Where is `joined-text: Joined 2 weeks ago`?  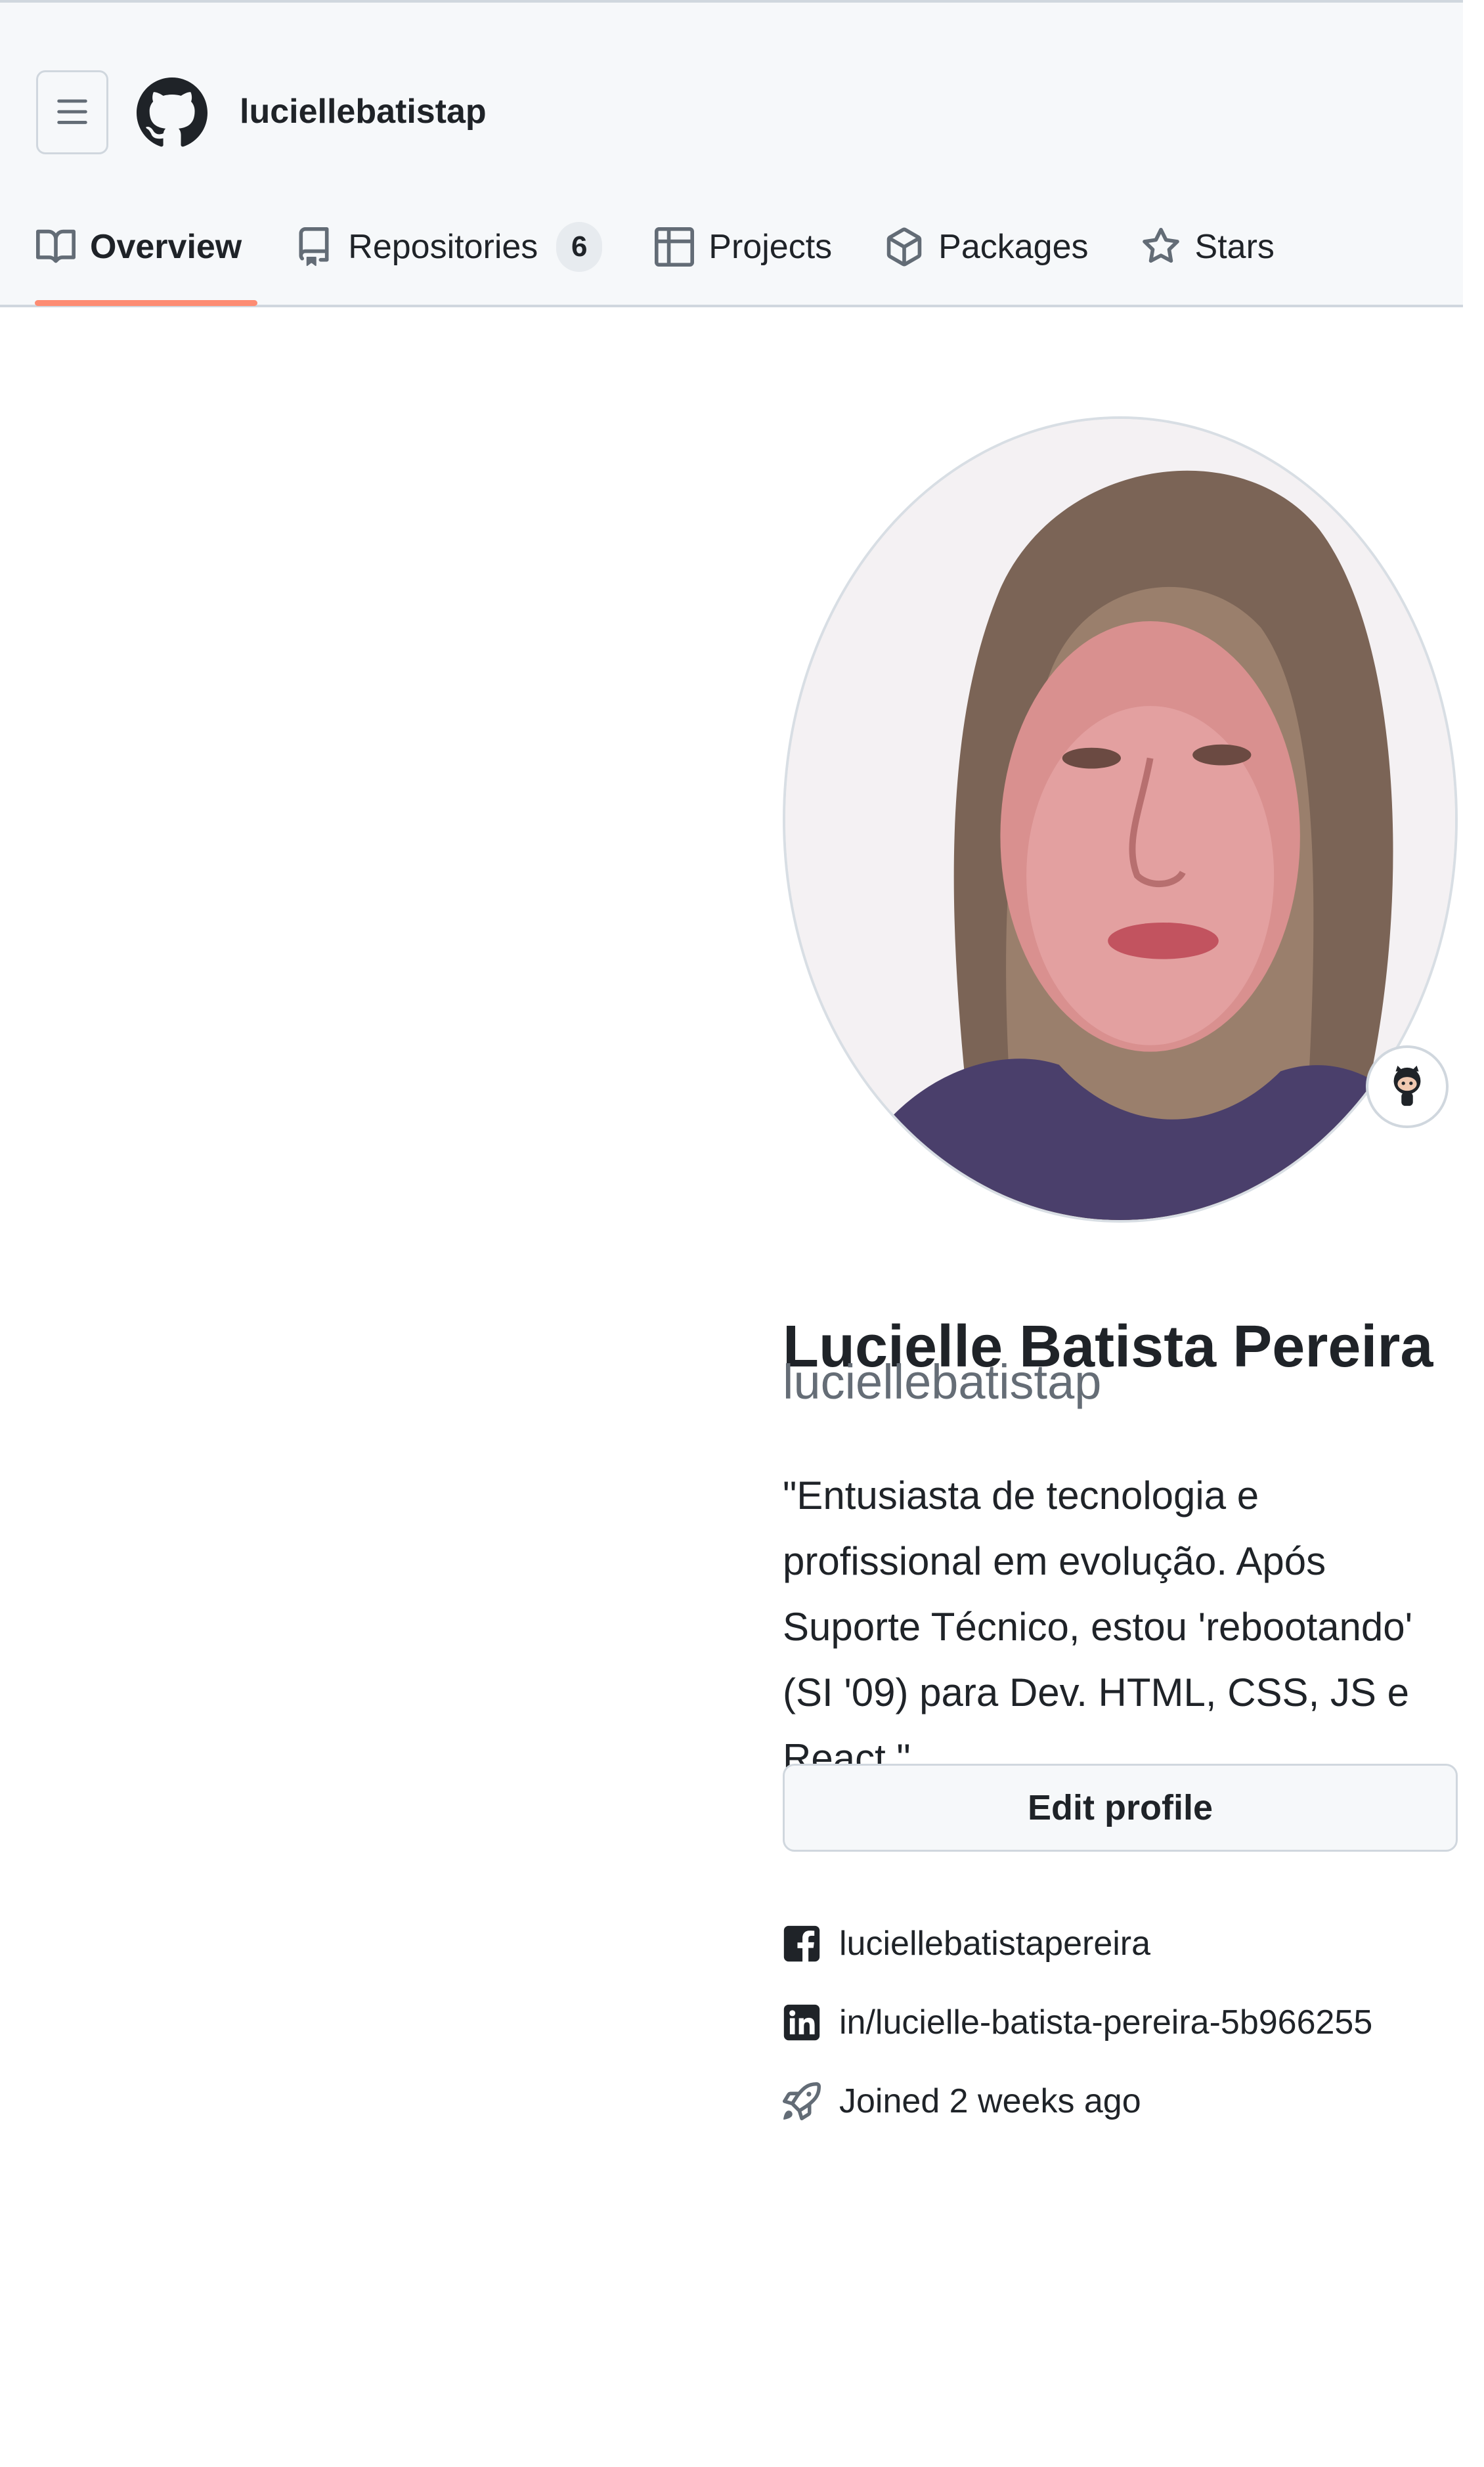 joined-text: Joined 2 weeks ago is located at coordinates (990, 2101).